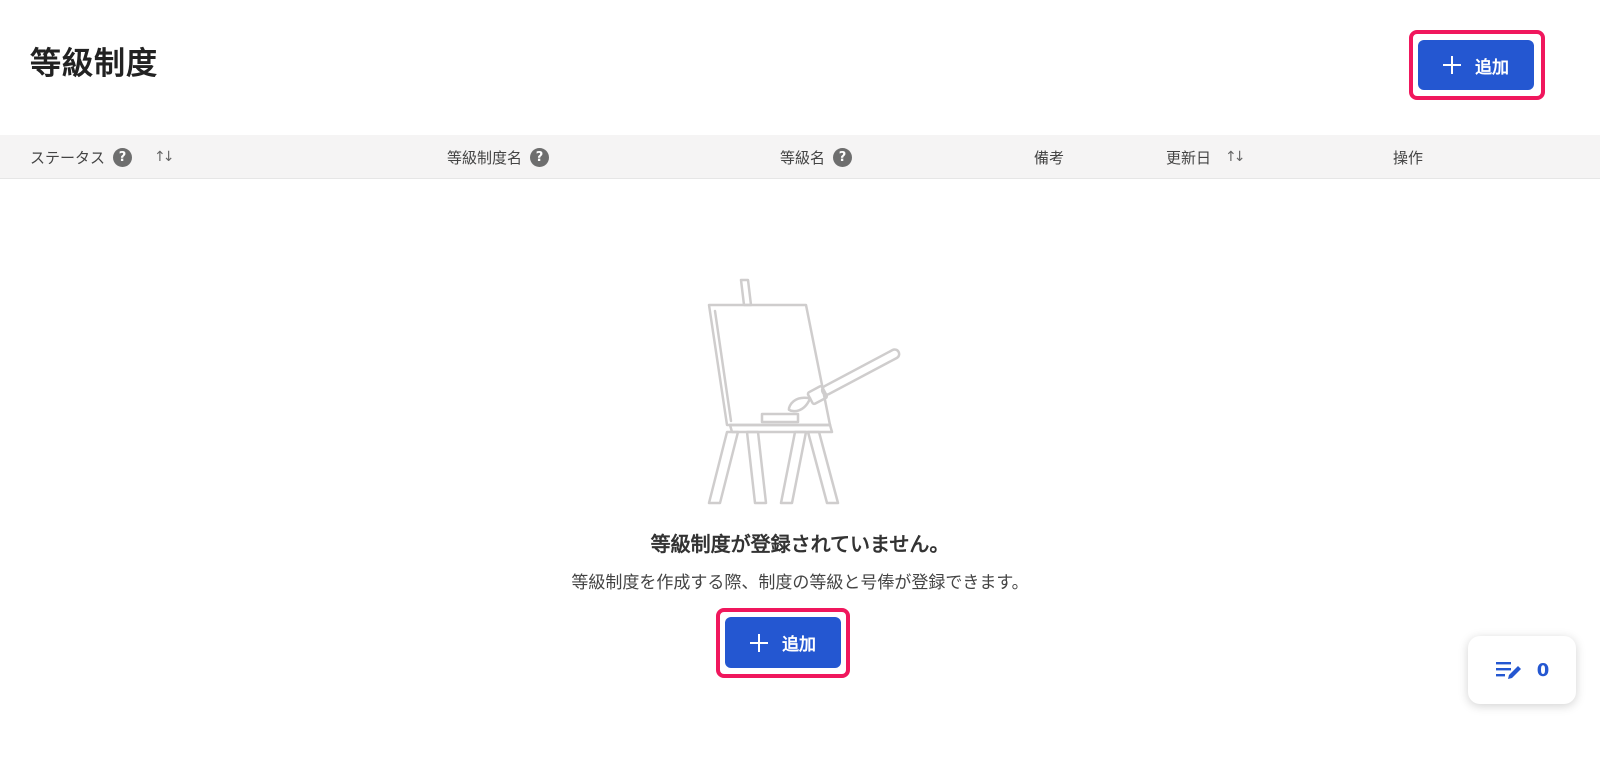  I want to click on add-button-header: 追加, so click(1476, 65).